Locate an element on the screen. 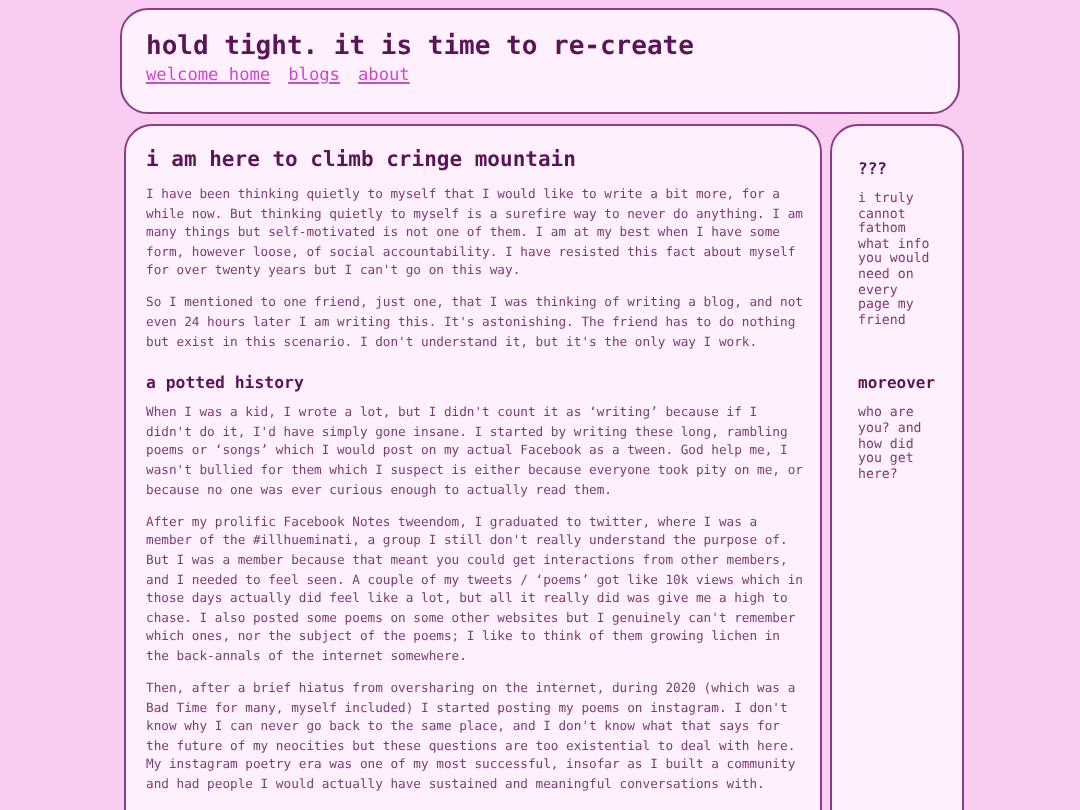 The image size is (1080, 810). sidebar-heading: moreover is located at coordinates (896, 383).